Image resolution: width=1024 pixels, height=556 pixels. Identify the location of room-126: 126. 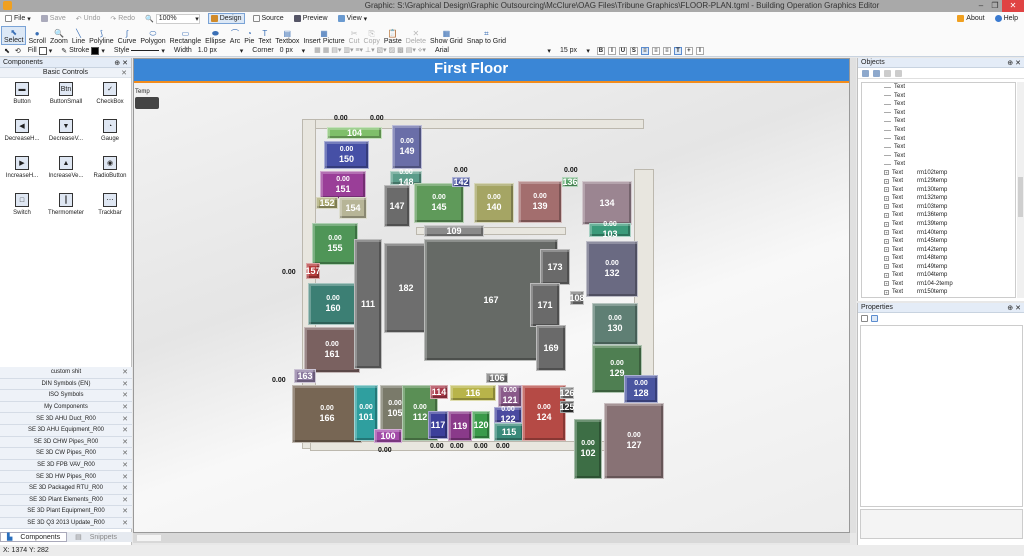
(567, 393).